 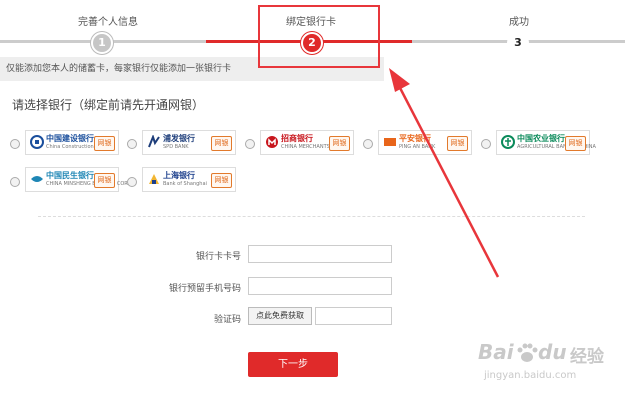 What do you see at coordinates (319, 36) in the screenshot?
I see `highlight-box` at bounding box center [319, 36].